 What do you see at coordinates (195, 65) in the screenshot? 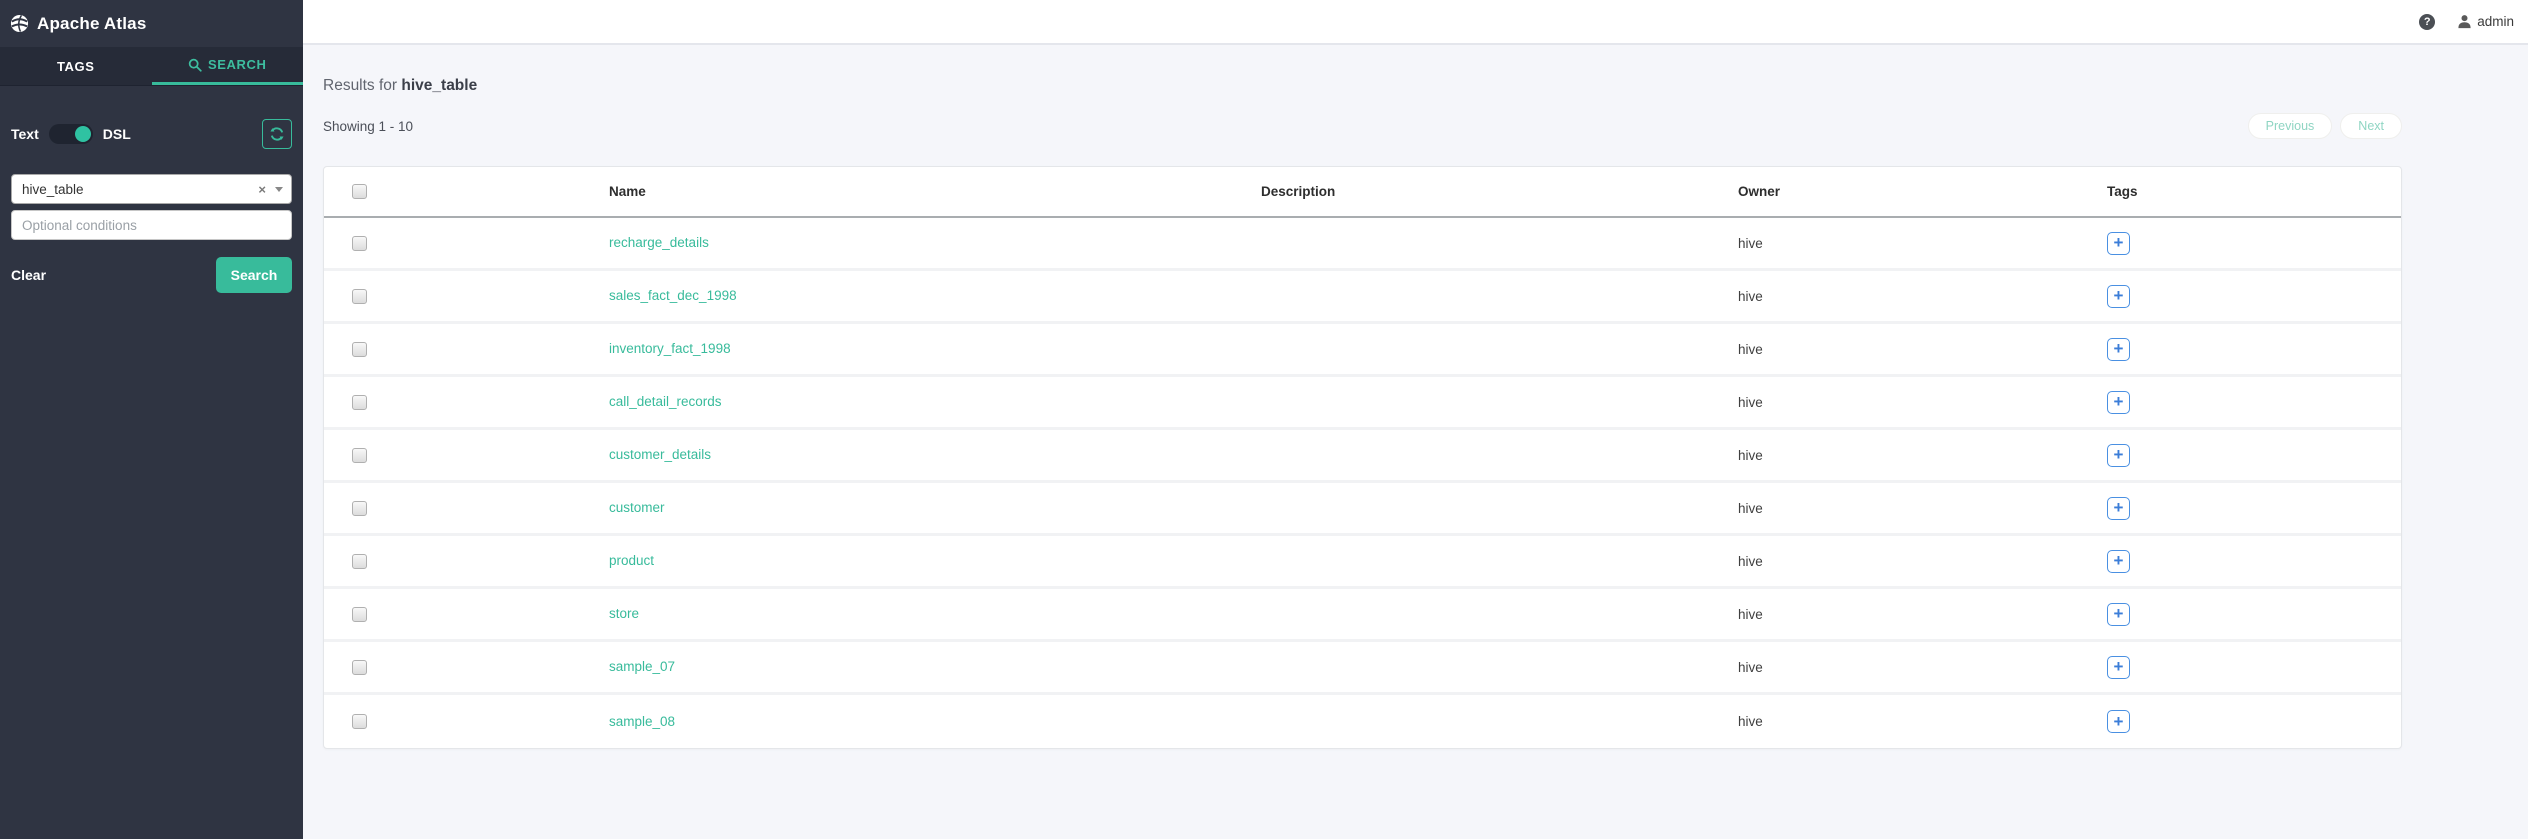
I see `search-icon` at bounding box center [195, 65].